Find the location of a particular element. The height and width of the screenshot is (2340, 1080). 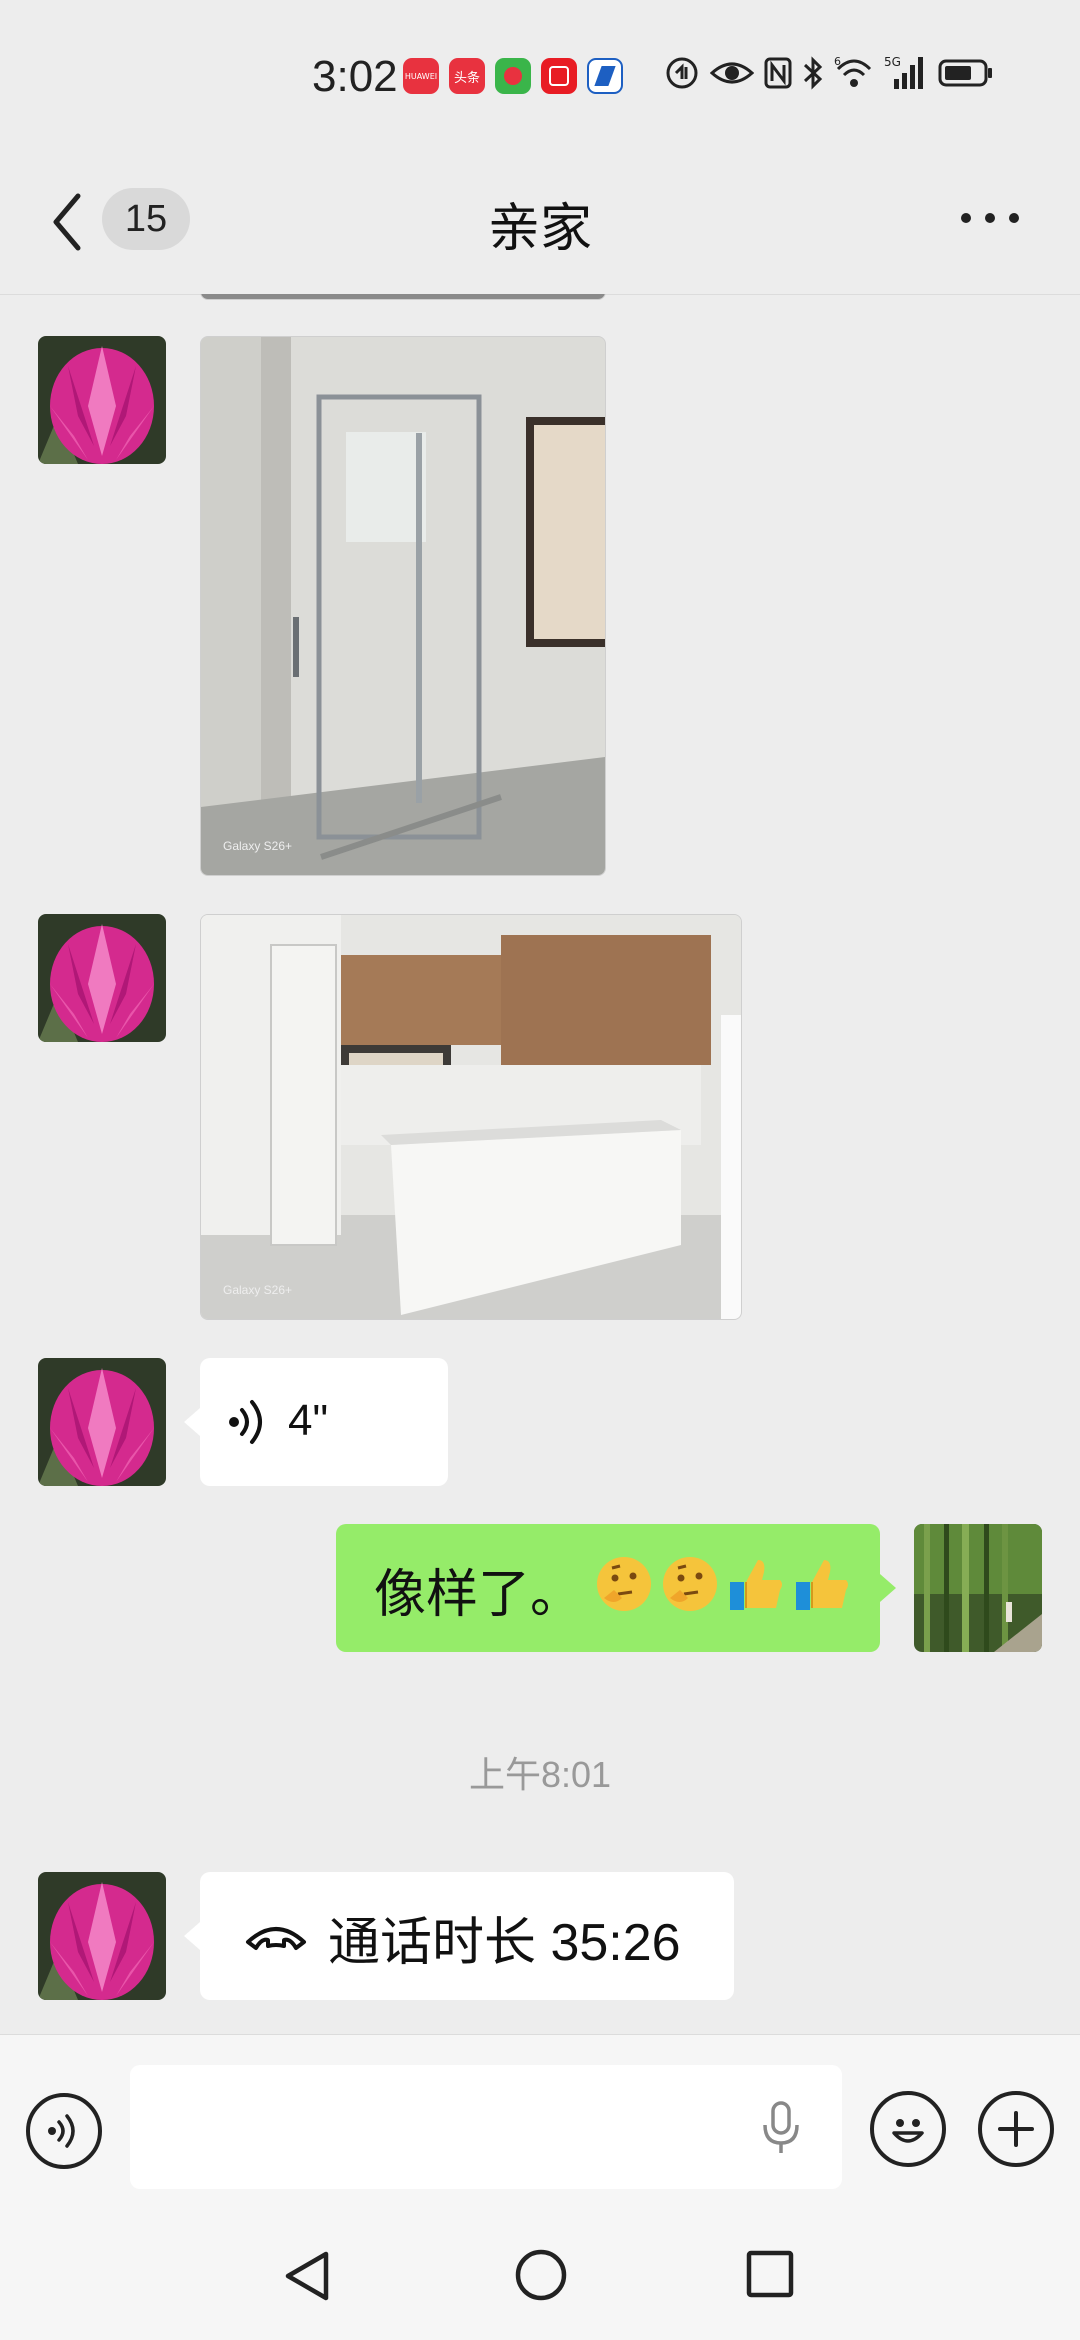

emoji-group is located at coordinates (723, 1584).